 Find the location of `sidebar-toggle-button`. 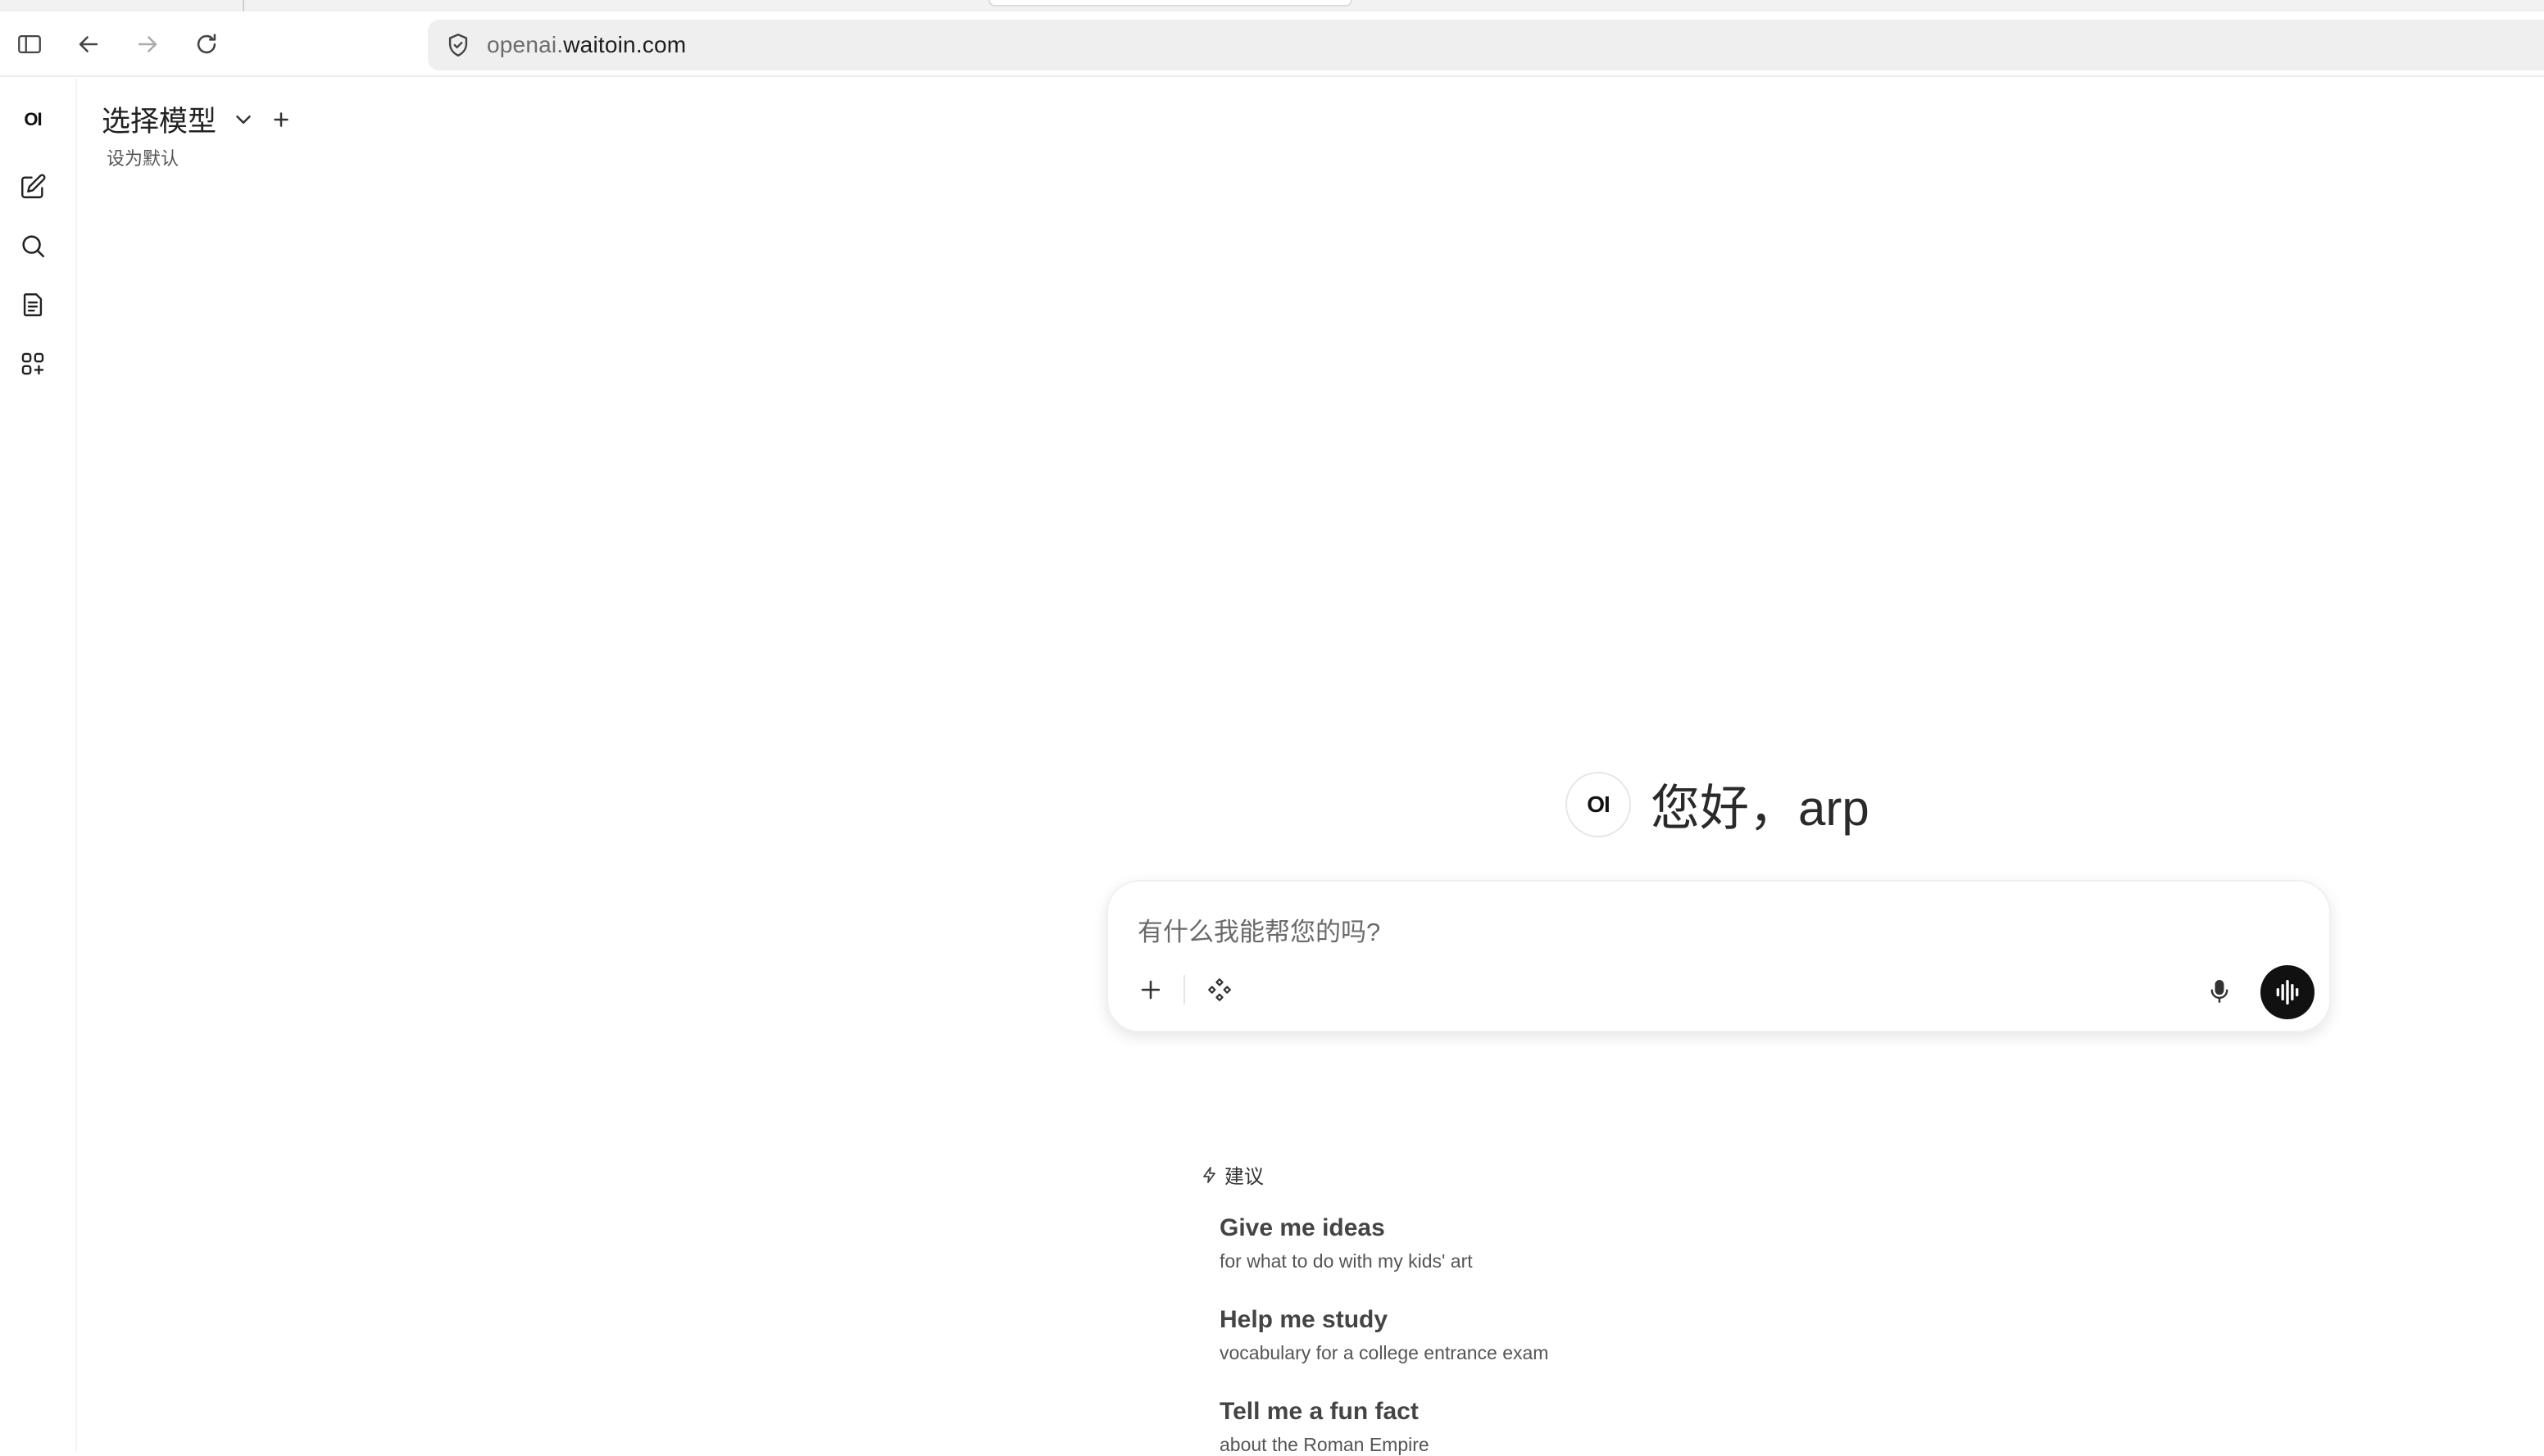

sidebar-toggle-button is located at coordinates (29, 44).